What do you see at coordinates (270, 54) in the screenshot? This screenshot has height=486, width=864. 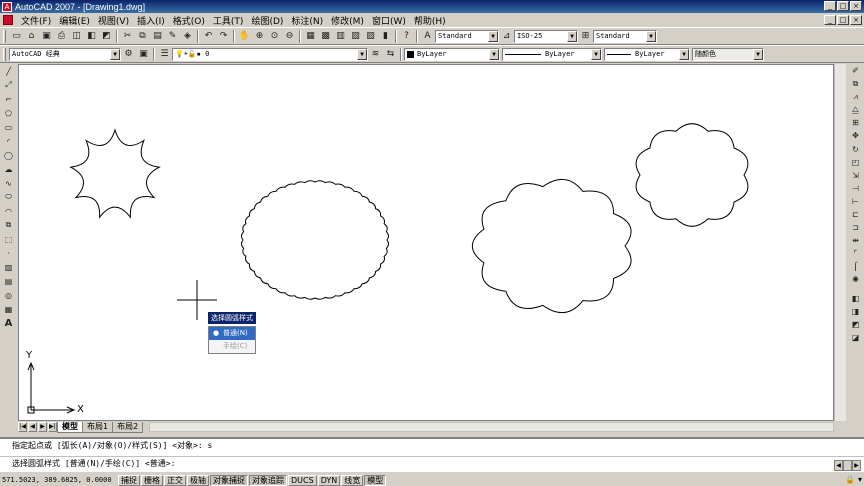 I see `layer-select: 💡☀🔓▪ 0 ▼` at bounding box center [270, 54].